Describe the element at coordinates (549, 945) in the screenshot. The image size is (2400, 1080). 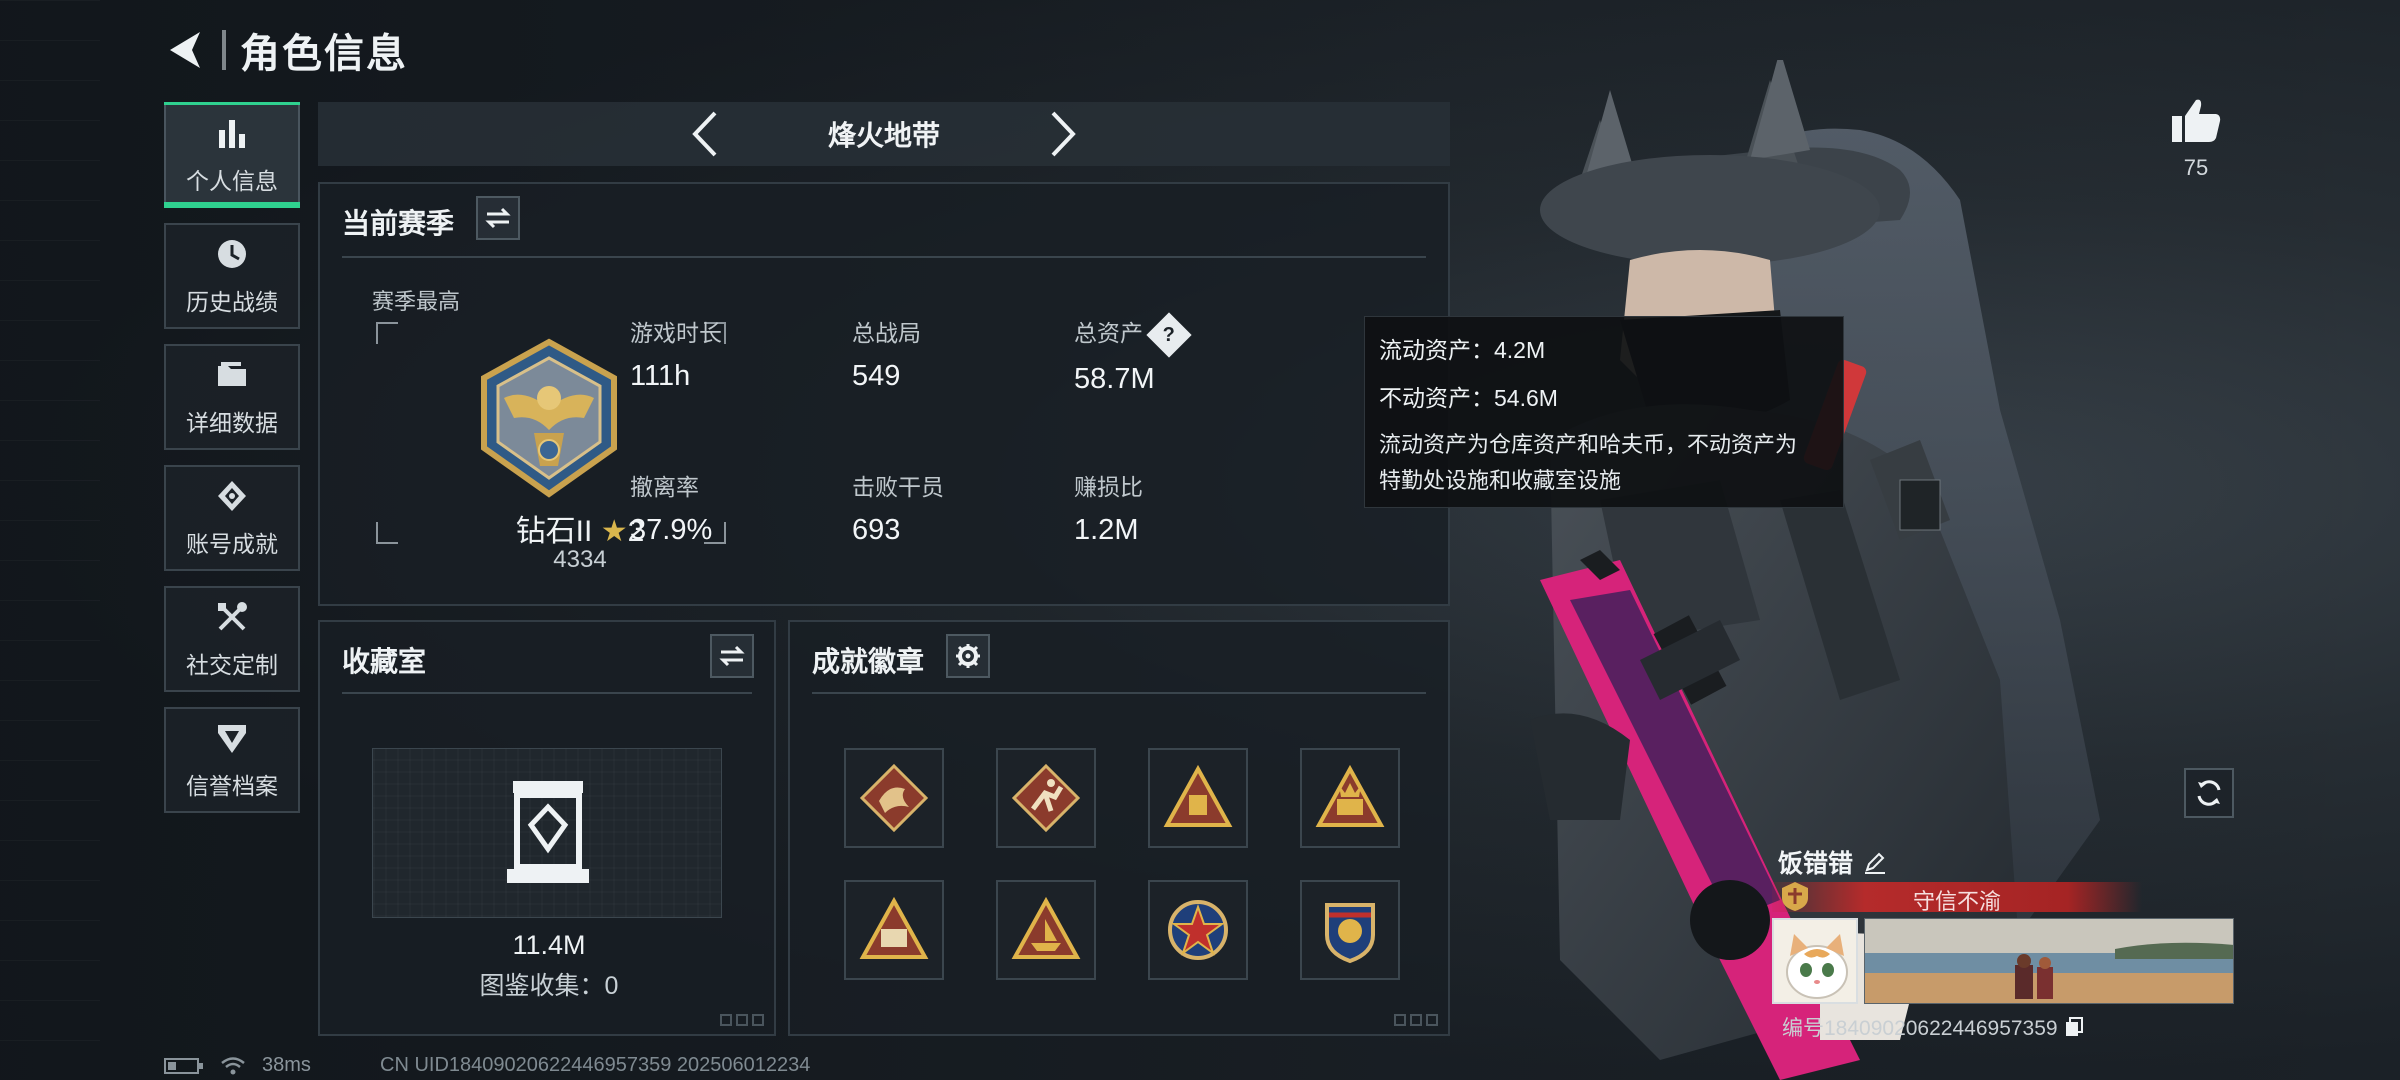
I see `collection-value: 11.4M` at that location.